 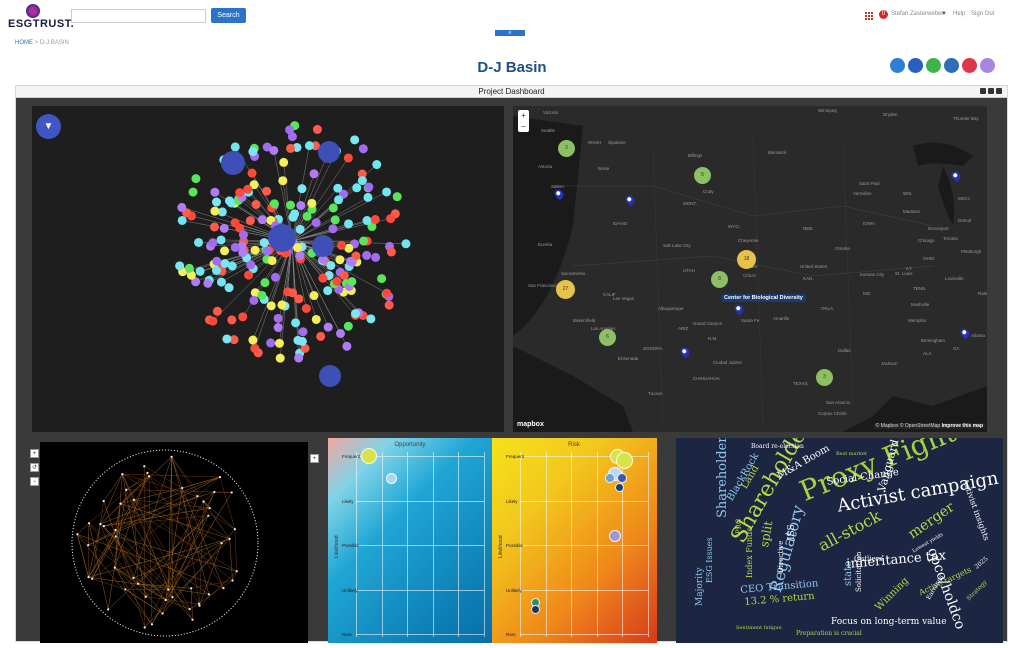 I want to click on word-cloud-term: Preparation is crucial, so click(x=829, y=634).